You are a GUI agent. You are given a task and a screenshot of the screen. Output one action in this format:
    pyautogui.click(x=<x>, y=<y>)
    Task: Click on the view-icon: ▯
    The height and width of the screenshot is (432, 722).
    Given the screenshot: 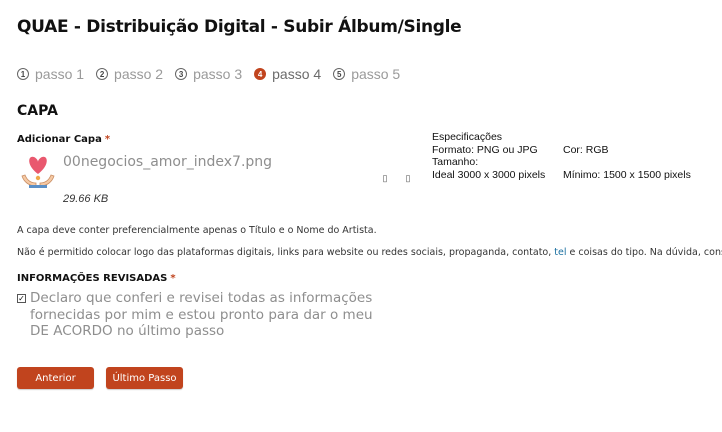 What is the action you would take?
    pyautogui.click(x=385, y=178)
    